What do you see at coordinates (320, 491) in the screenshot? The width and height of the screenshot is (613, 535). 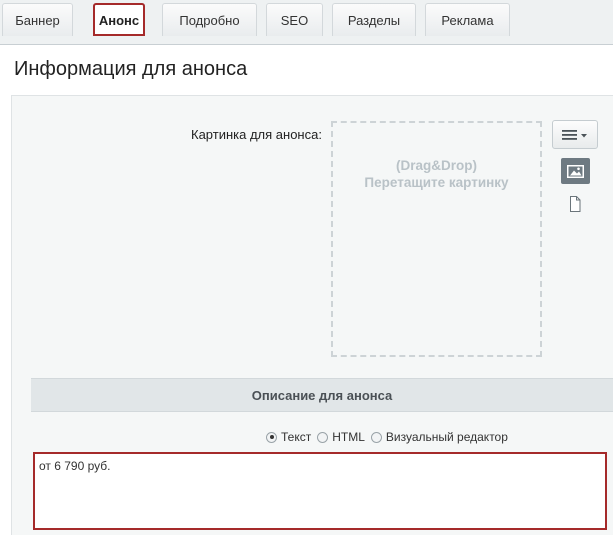 I see `description-textarea: от 6 790 руб.` at bounding box center [320, 491].